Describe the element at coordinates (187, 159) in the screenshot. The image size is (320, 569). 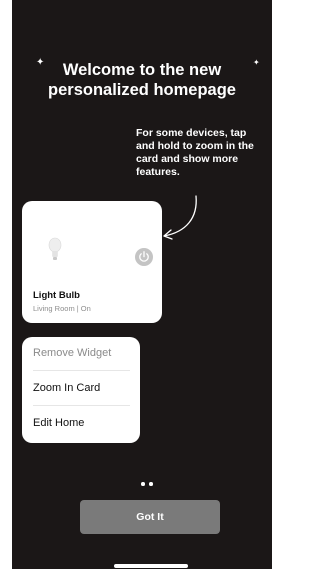
I see `hint-line: card and show more` at that location.